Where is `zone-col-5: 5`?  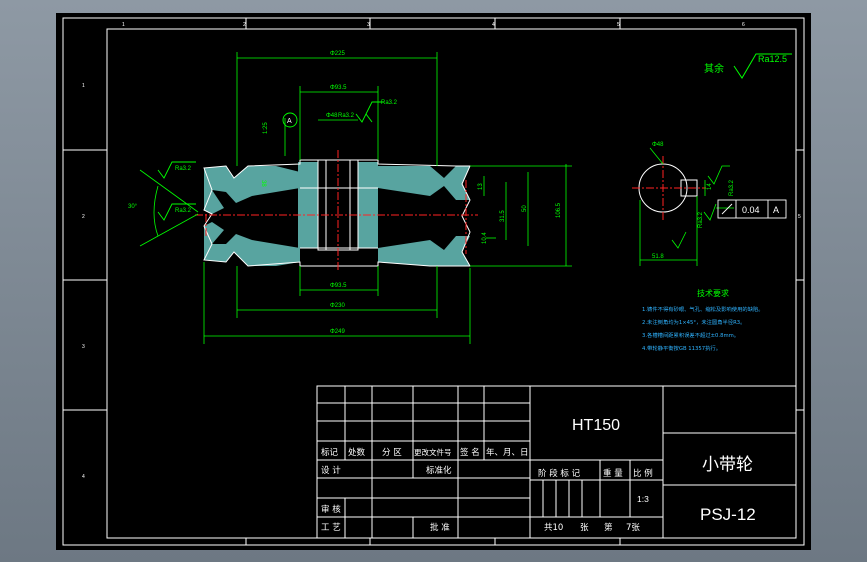 zone-col-5: 5 is located at coordinates (618, 25).